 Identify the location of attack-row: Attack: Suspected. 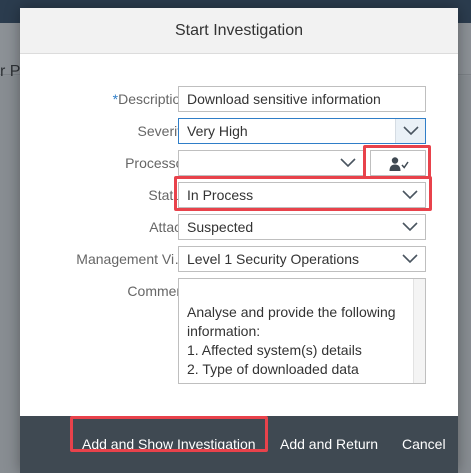
(239, 227).